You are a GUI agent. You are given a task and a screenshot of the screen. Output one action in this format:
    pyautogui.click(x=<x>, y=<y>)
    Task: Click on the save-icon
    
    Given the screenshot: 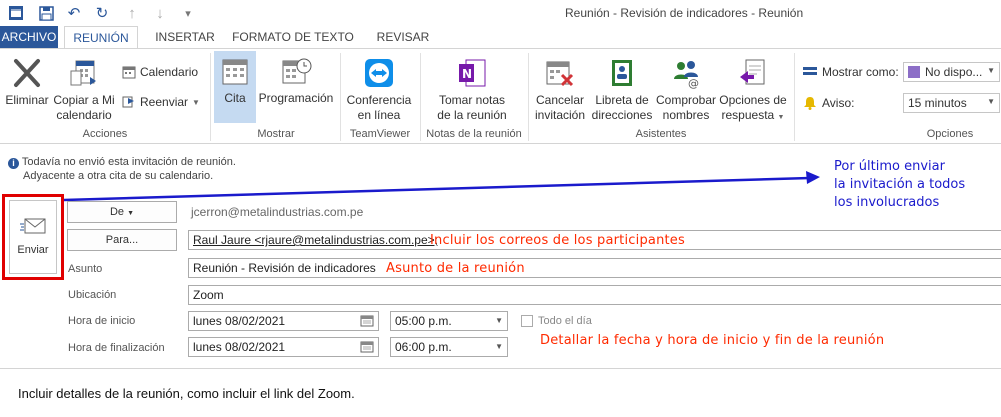 What is the action you would take?
    pyautogui.click(x=46, y=13)
    